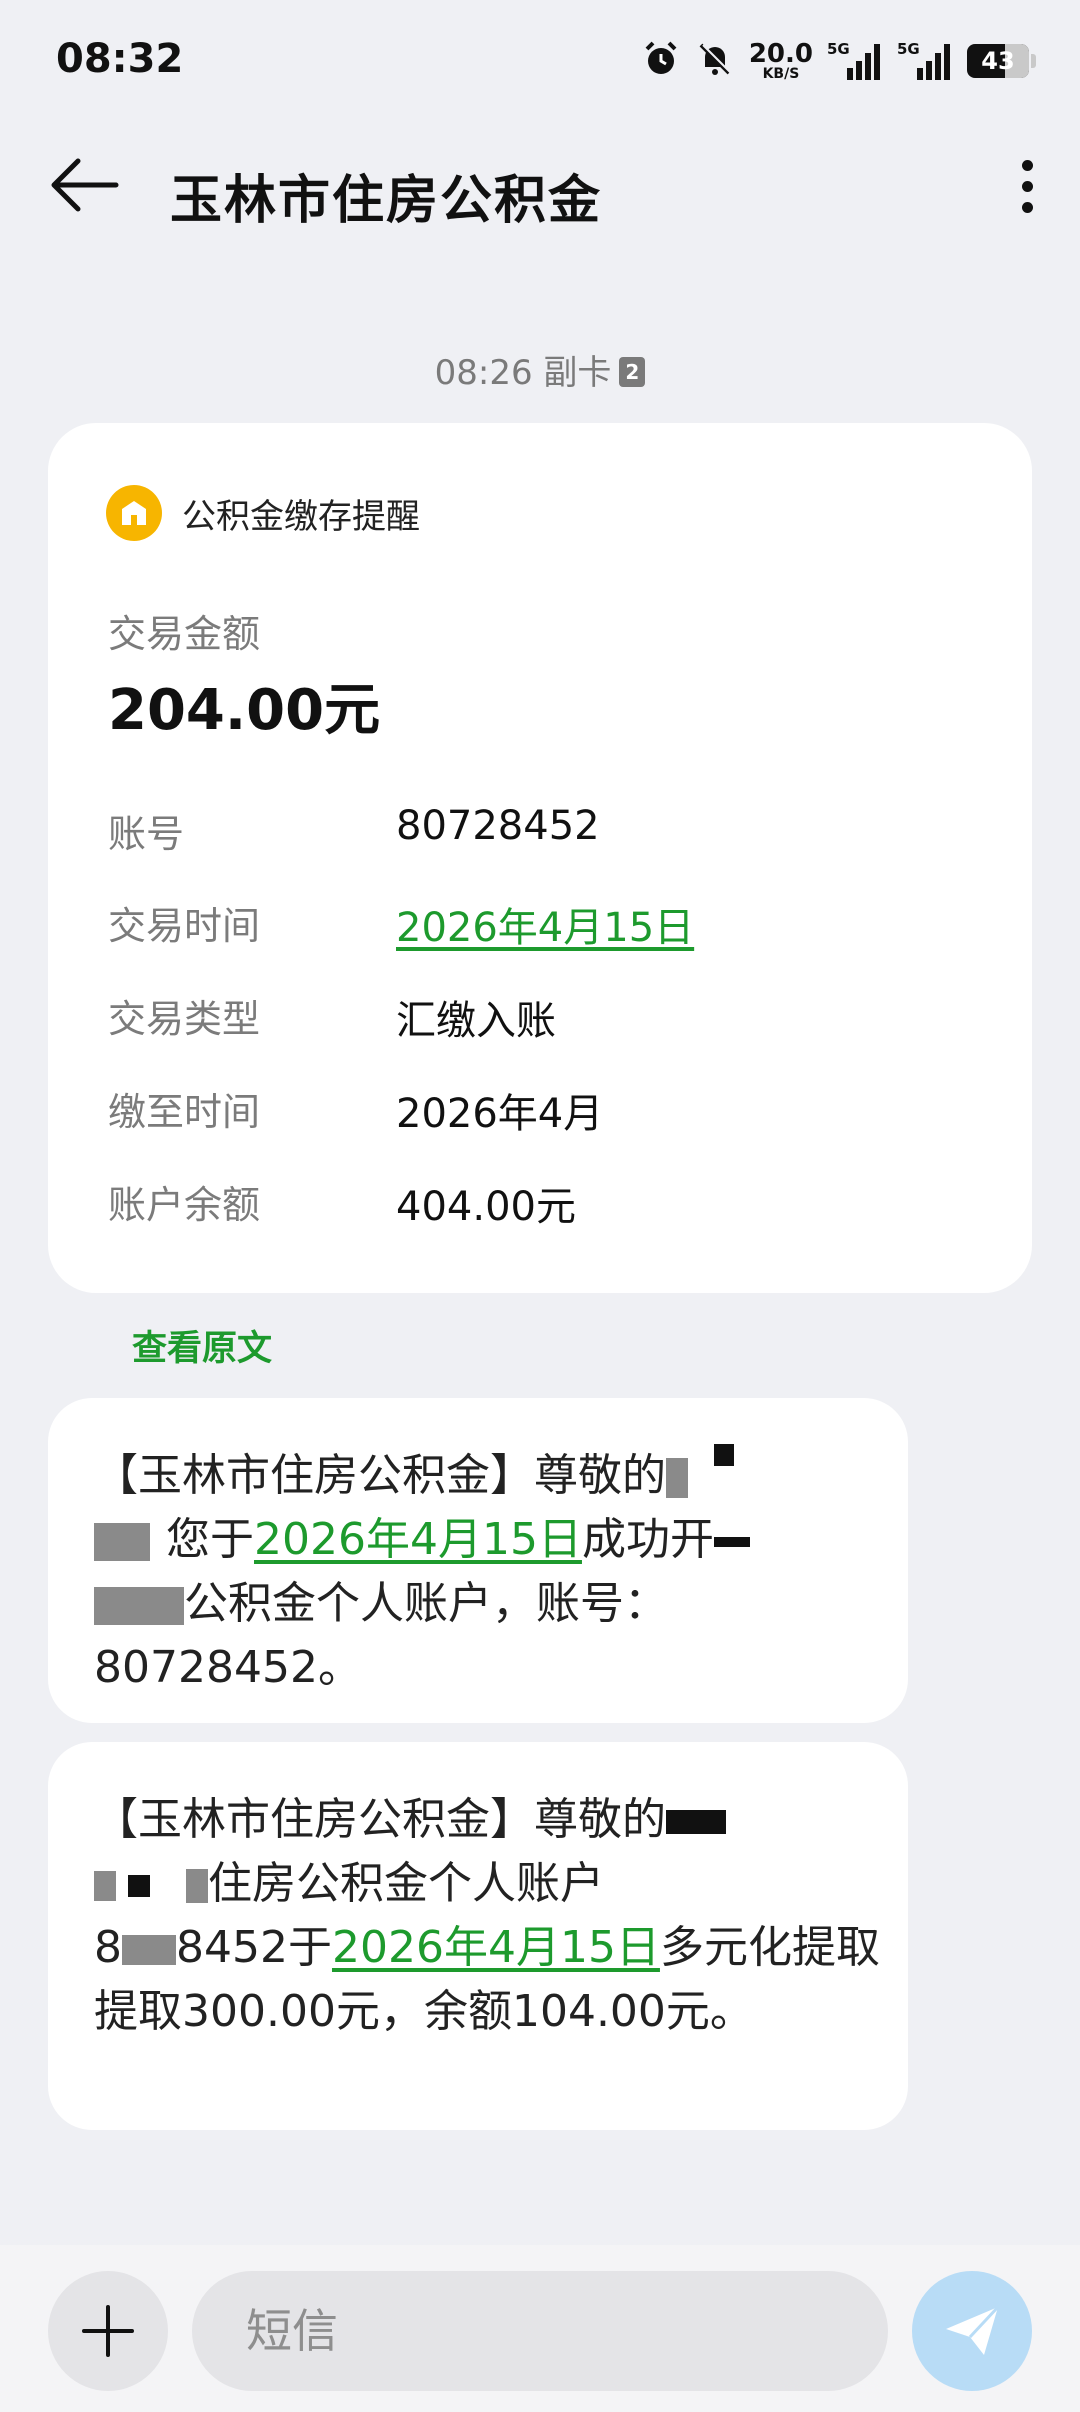 The width and height of the screenshot is (1080, 2412). Describe the element at coordinates (540, 2331) in the screenshot. I see `message-input` at that location.